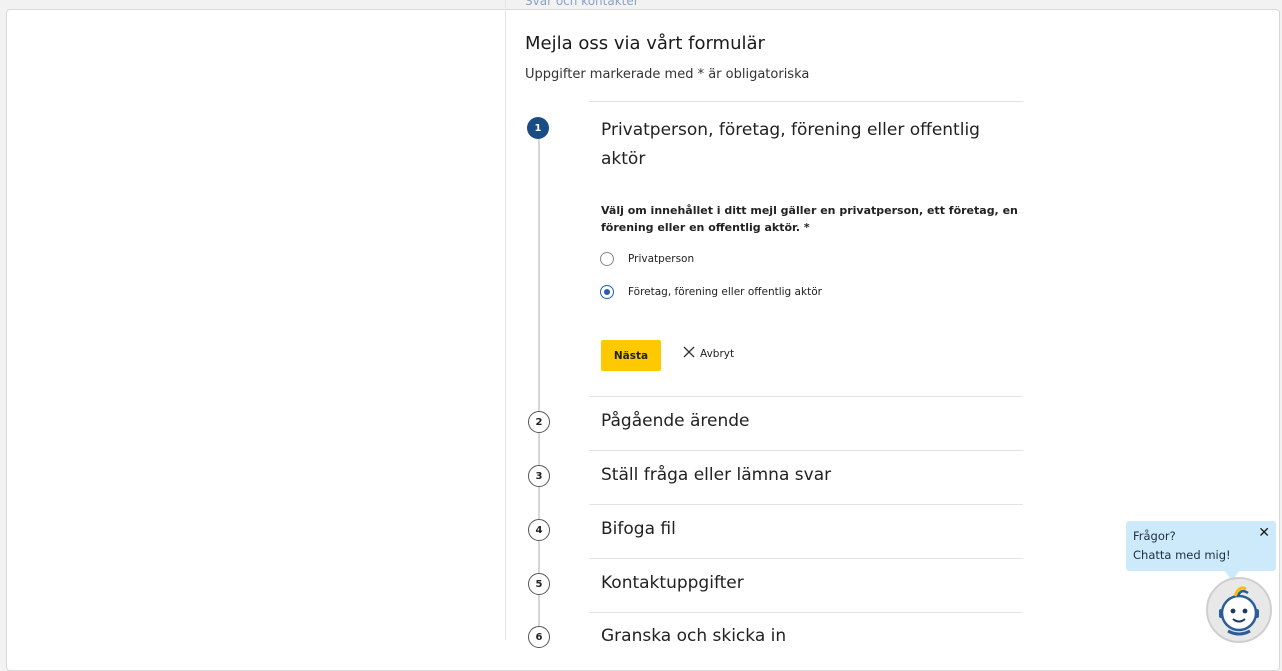  I want to click on radio-company: Företag, förening eller offentlig aktör, so click(711, 292).